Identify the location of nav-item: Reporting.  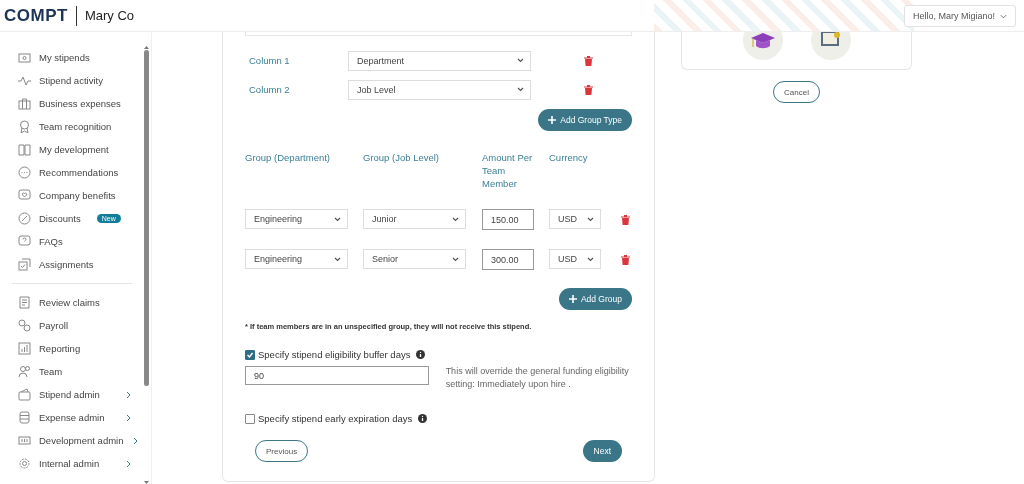
(75, 348).